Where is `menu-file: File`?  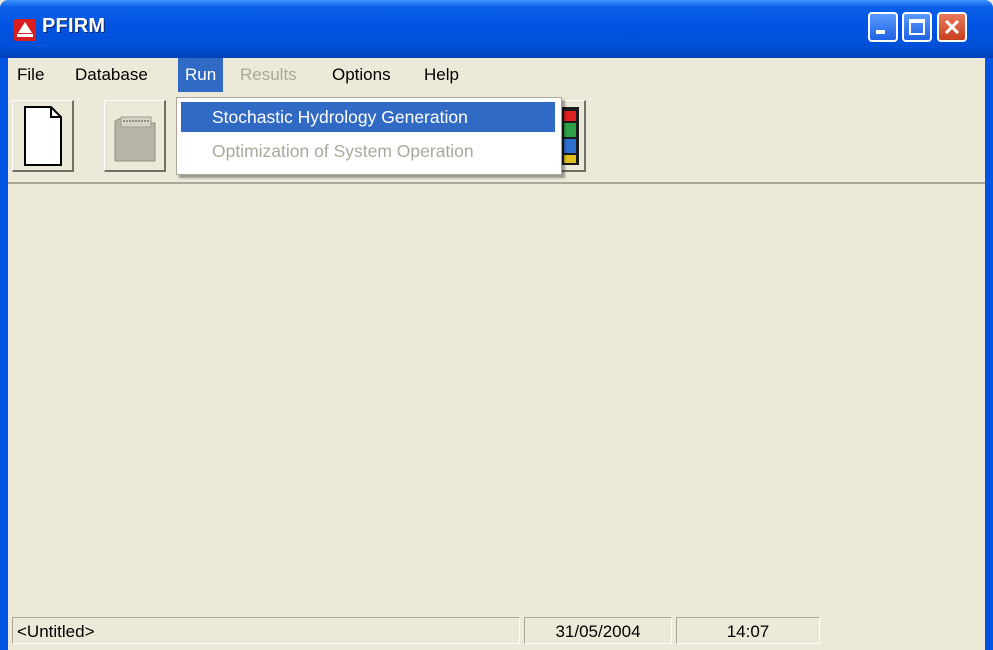 menu-file: File is located at coordinates (30, 75).